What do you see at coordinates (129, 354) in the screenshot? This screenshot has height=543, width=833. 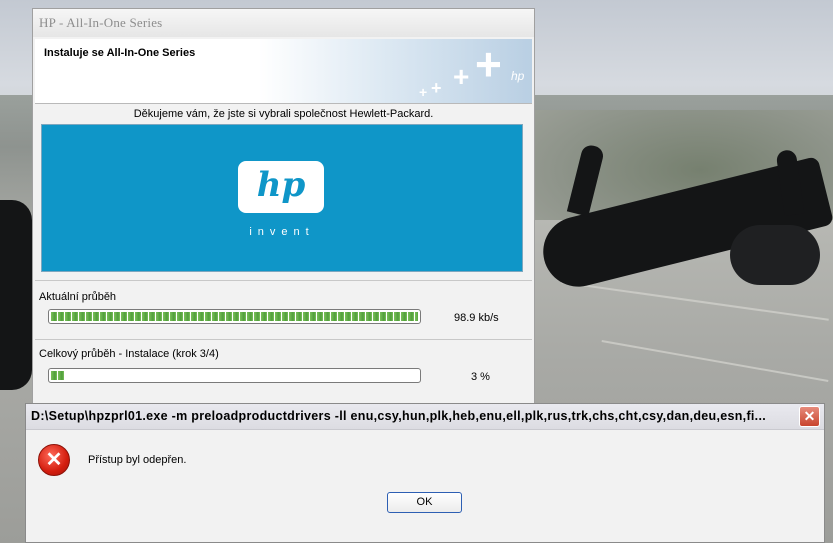 I see `overall-progress-label: Celkový průběh - Instalace (krok 3/4)` at bounding box center [129, 354].